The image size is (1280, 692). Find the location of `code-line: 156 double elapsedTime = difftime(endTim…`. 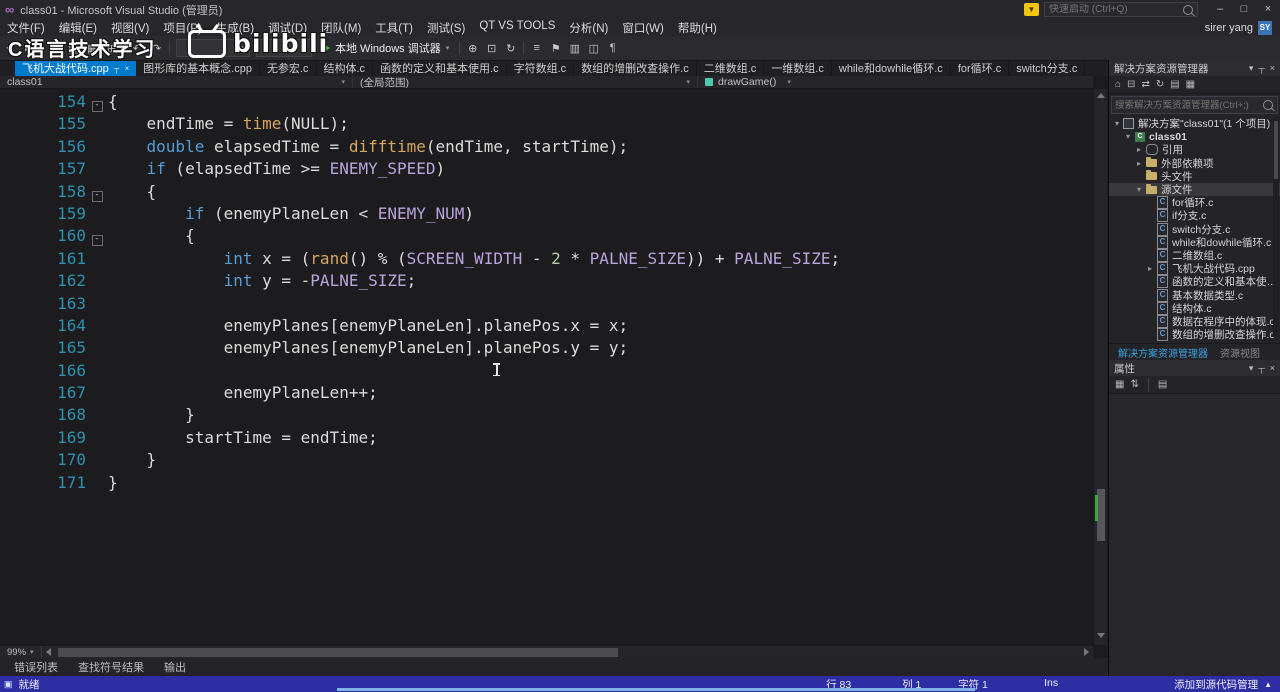

code-line: 156 double elapsedTime = difftime(endTim… is located at coordinates (546, 147).